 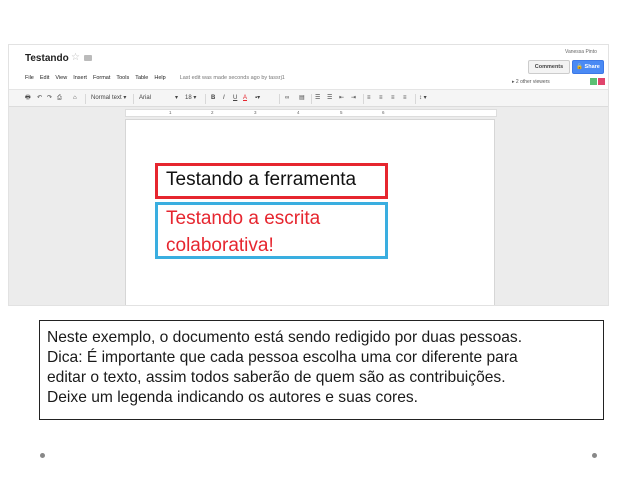 What do you see at coordinates (224, 98) in the screenshot?
I see `italic-icon: I` at bounding box center [224, 98].